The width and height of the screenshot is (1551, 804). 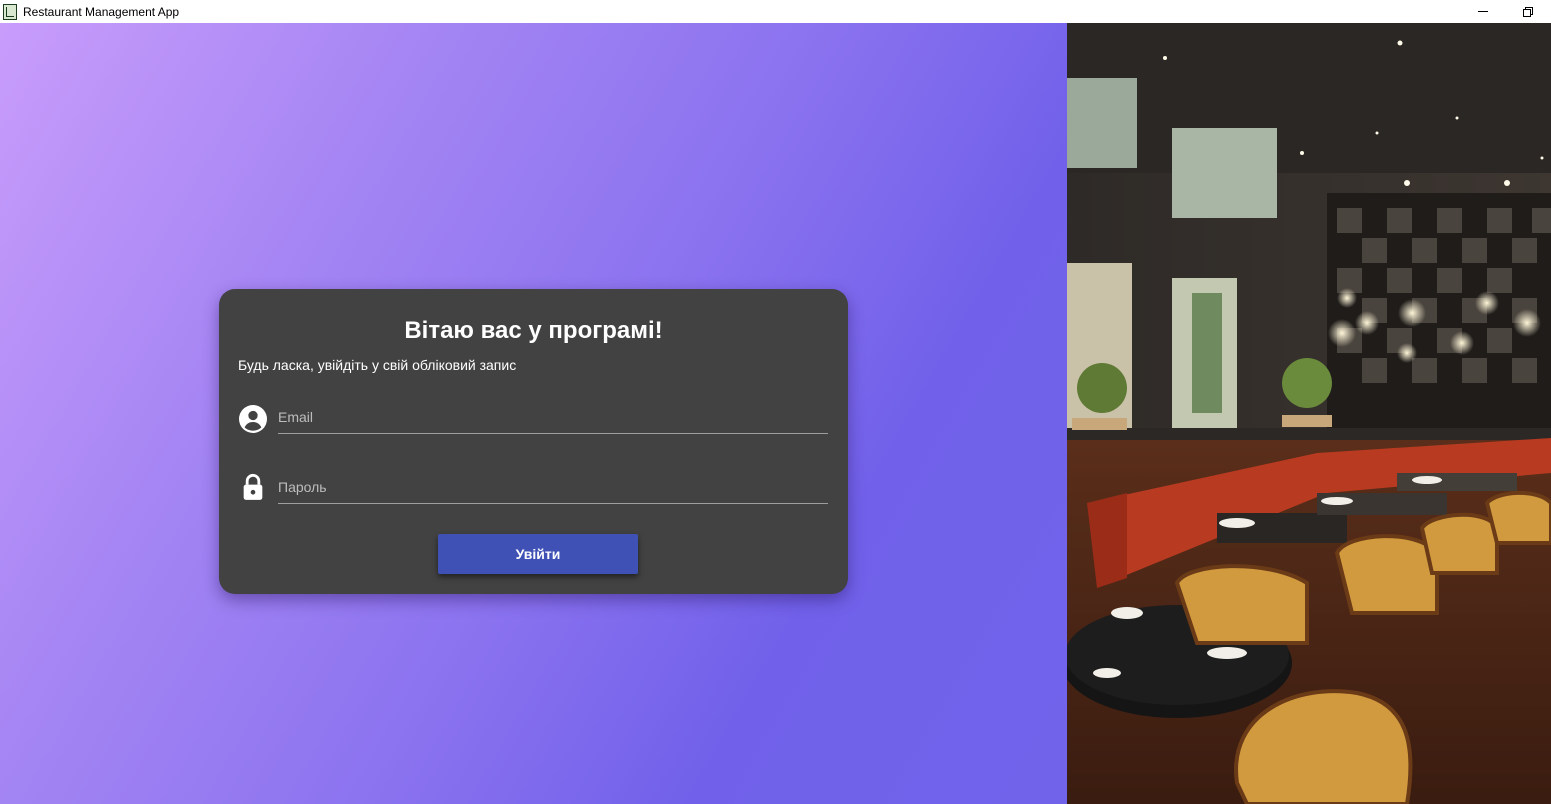 I want to click on window-title: Restaurant Management App, so click(x=101, y=11).